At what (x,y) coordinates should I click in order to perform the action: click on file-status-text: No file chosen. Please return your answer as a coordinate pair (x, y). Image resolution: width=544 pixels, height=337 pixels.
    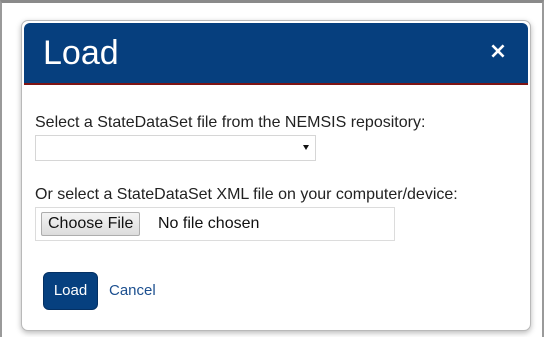
    Looking at the image, I should click on (209, 223).